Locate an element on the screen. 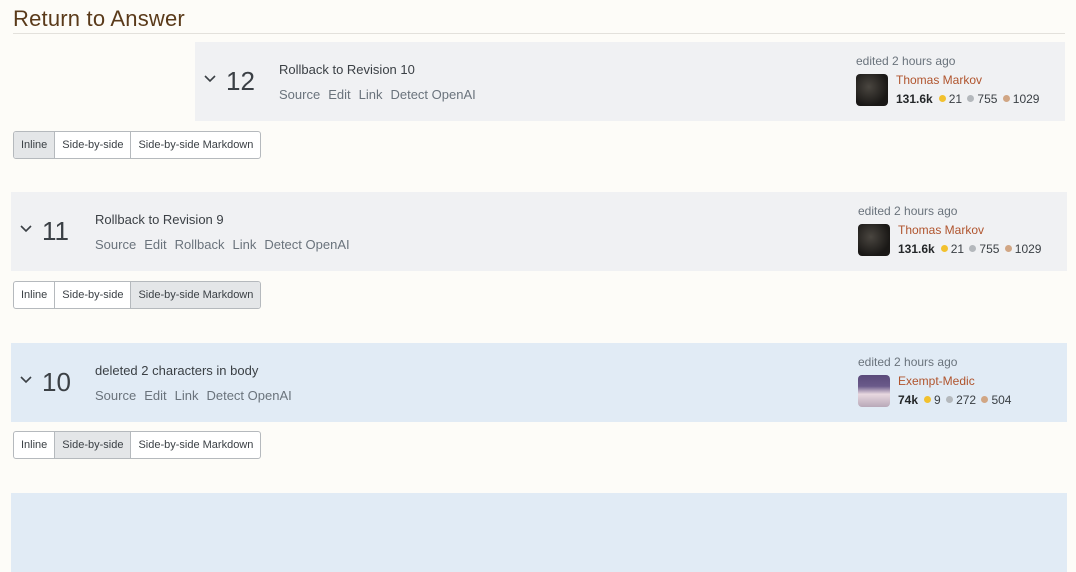  reputation-score: 74k is located at coordinates (908, 400).